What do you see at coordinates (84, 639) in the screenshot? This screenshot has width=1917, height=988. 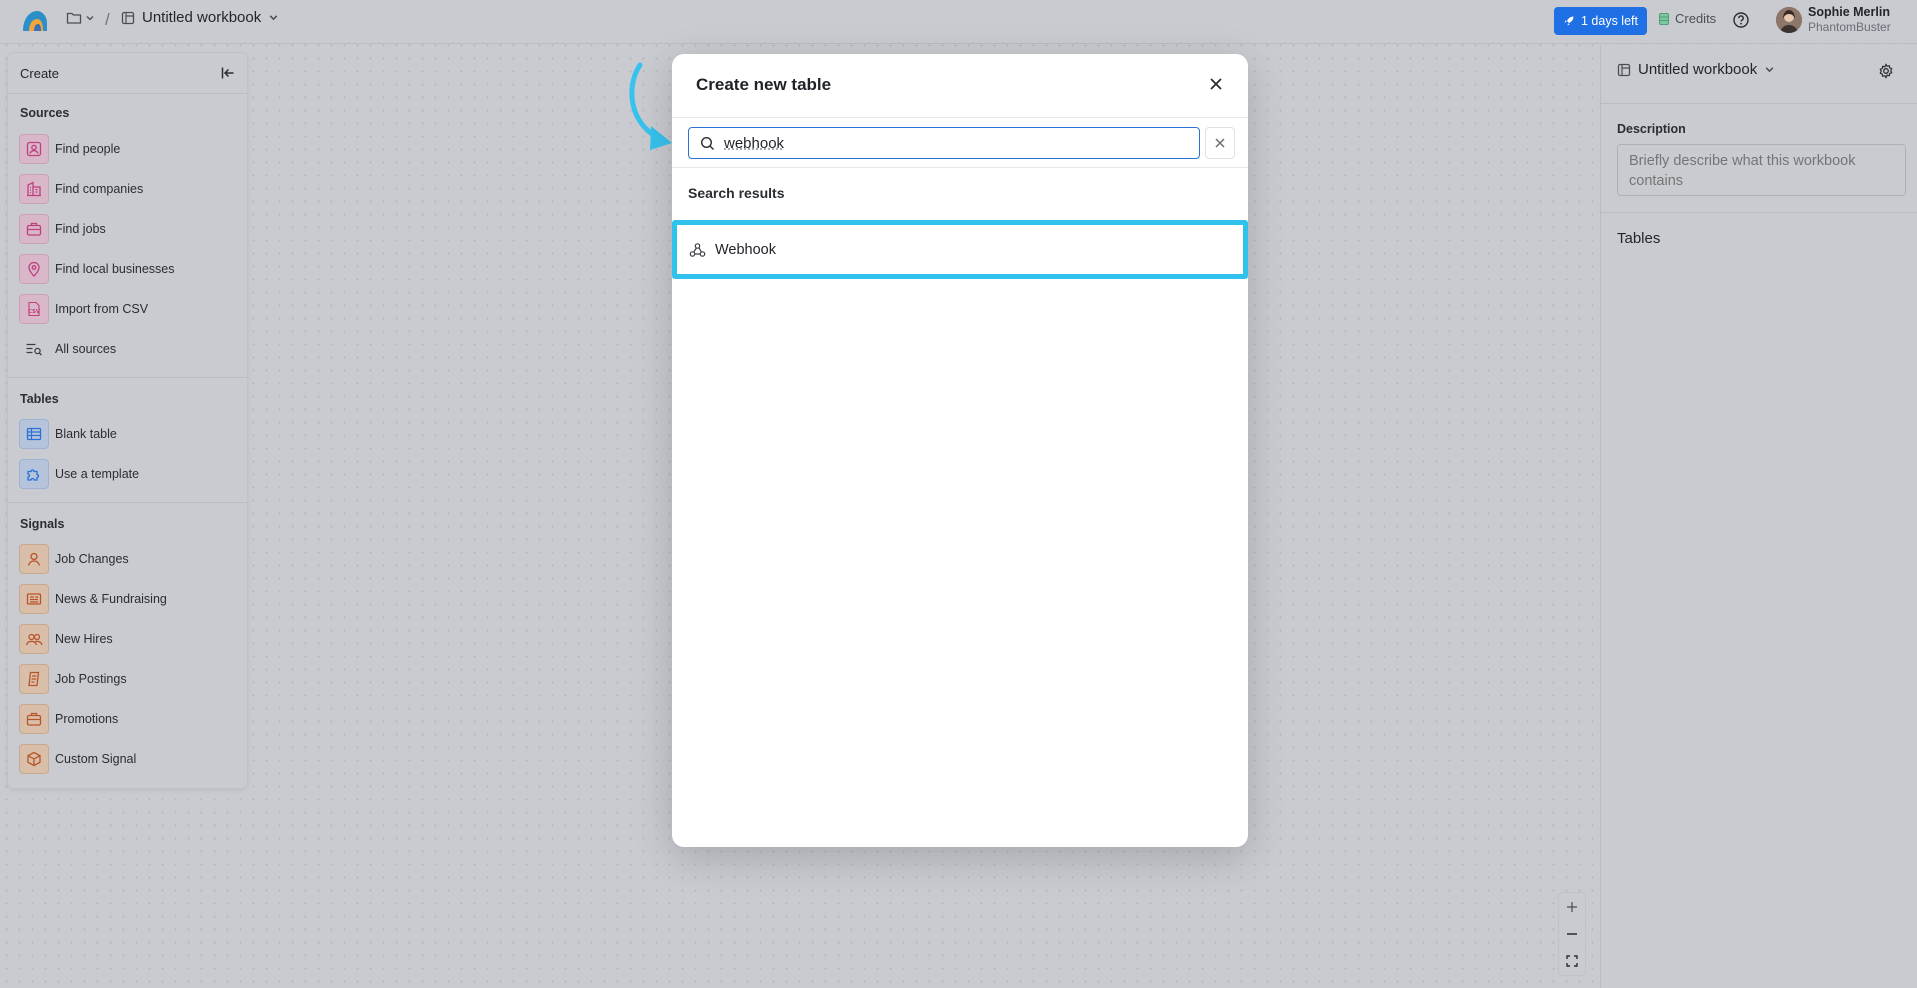 I see `signal-label: New Hires` at bounding box center [84, 639].